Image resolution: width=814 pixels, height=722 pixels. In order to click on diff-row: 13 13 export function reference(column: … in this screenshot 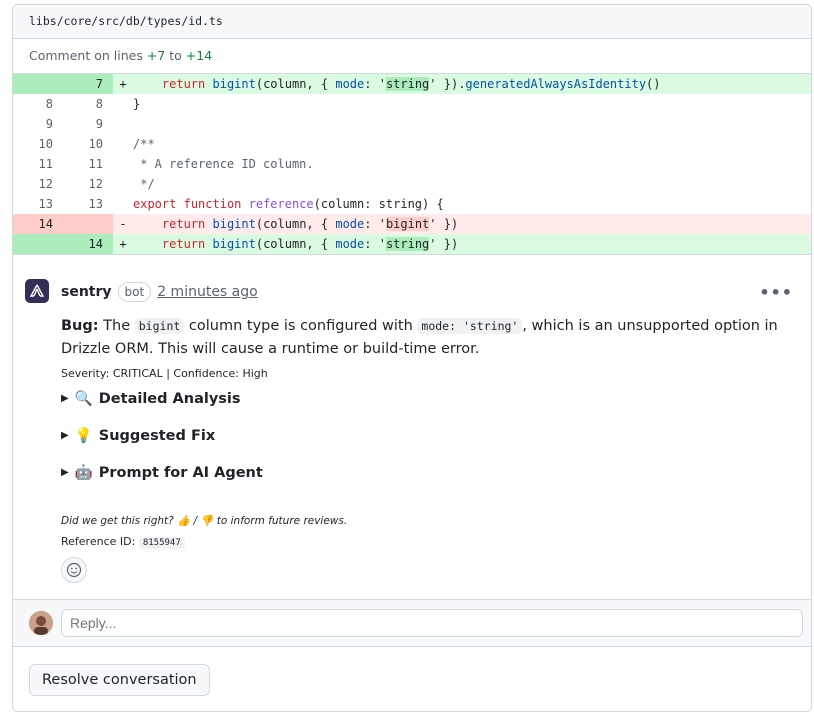, I will do `click(412, 204)`.